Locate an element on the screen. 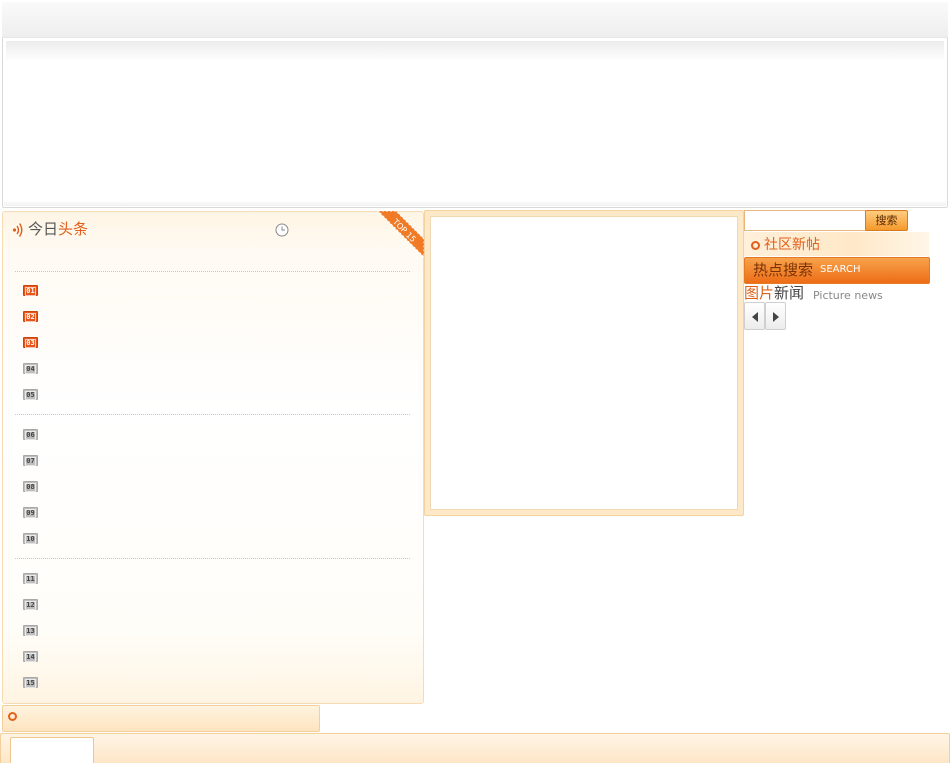 The image size is (950, 763). hot-search-subtitle: SEARCH is located at coordinates (840, 269).